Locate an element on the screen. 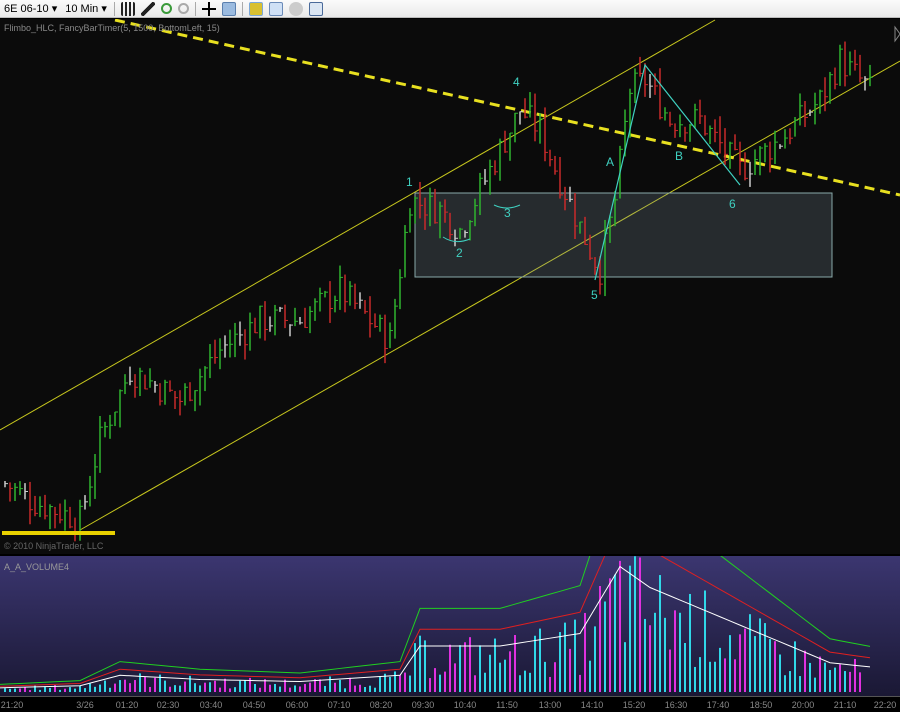  time-axis-label: 22:20 is located at coordinates (885, 705).